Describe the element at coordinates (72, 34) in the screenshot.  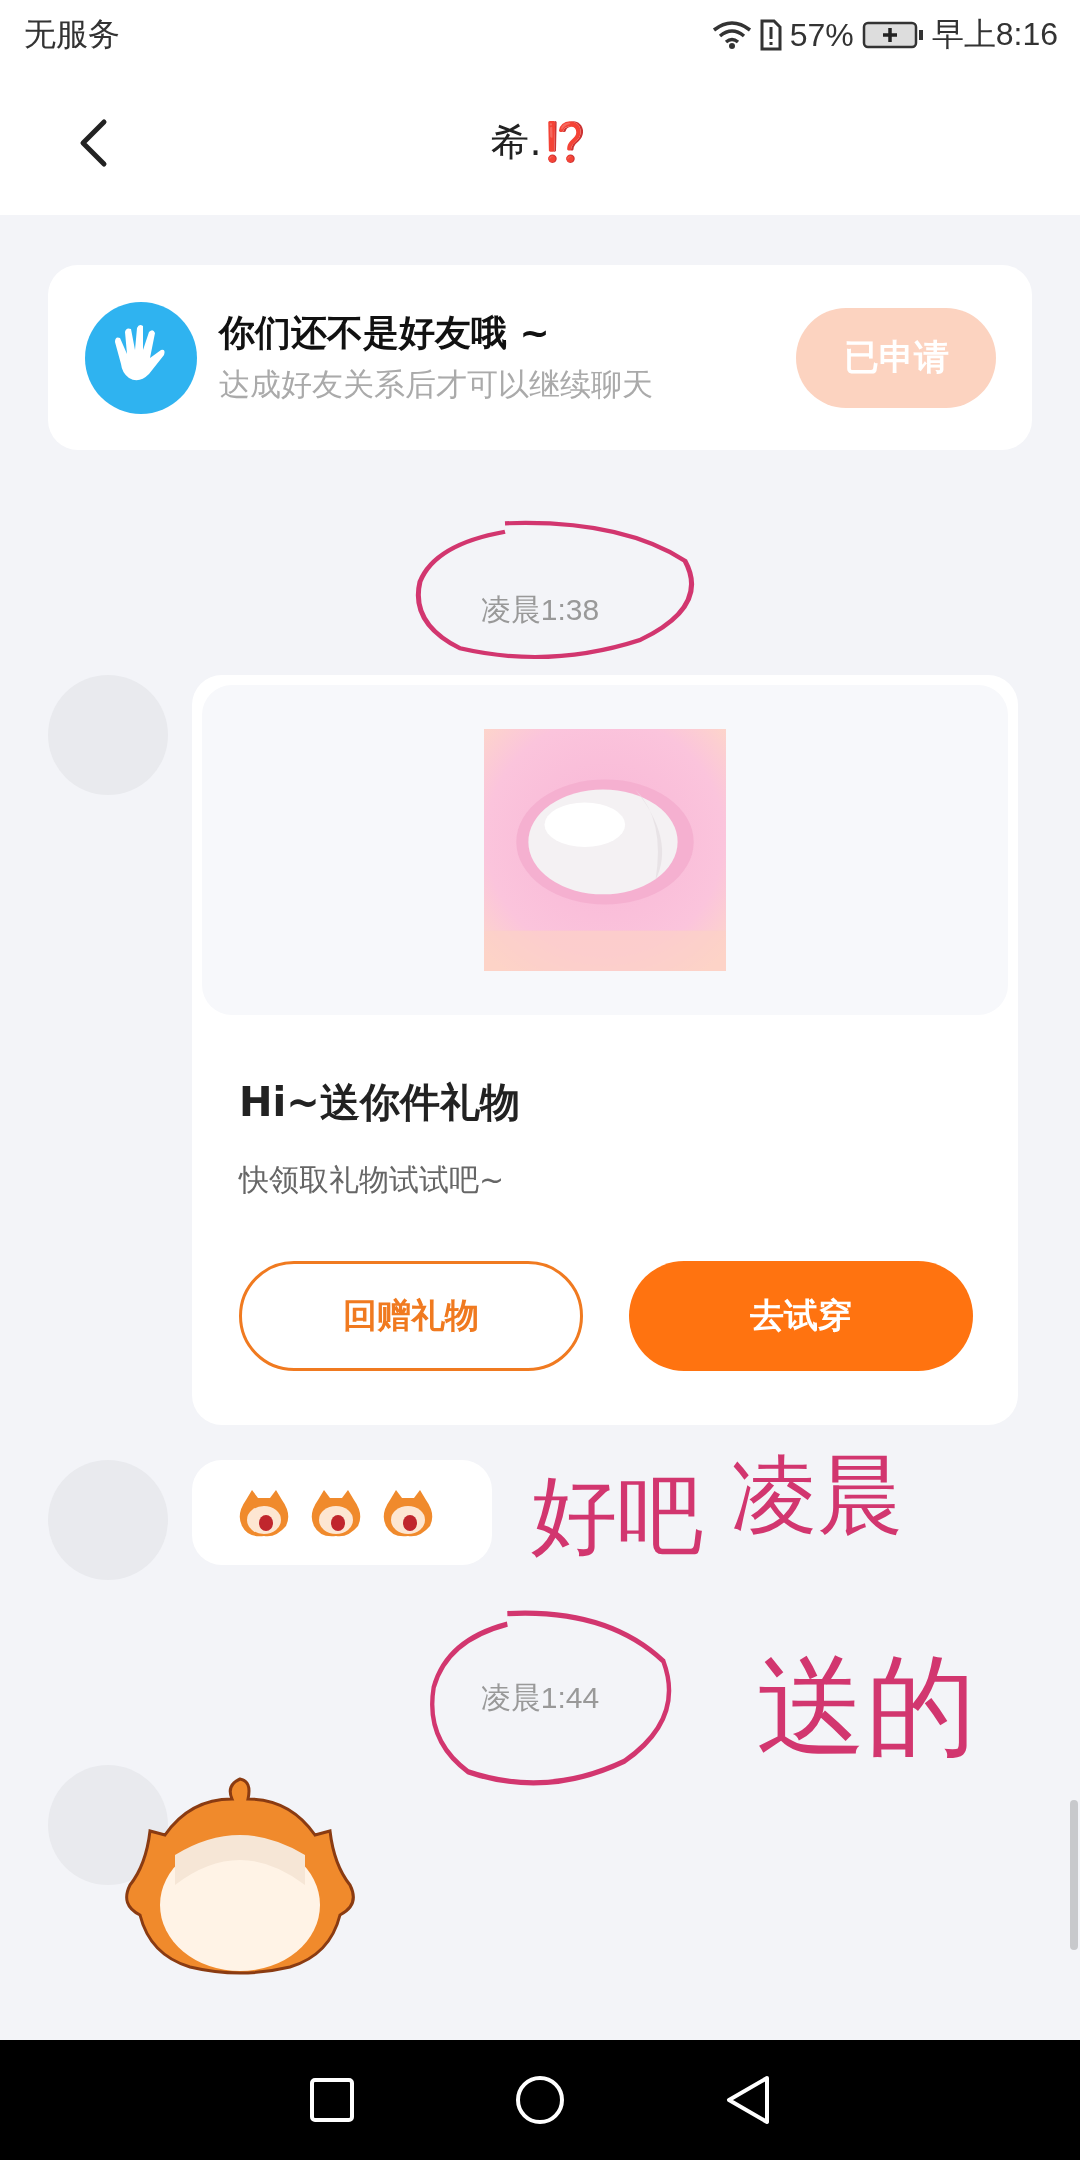
I see `carrier-text: 无服务` at that location.